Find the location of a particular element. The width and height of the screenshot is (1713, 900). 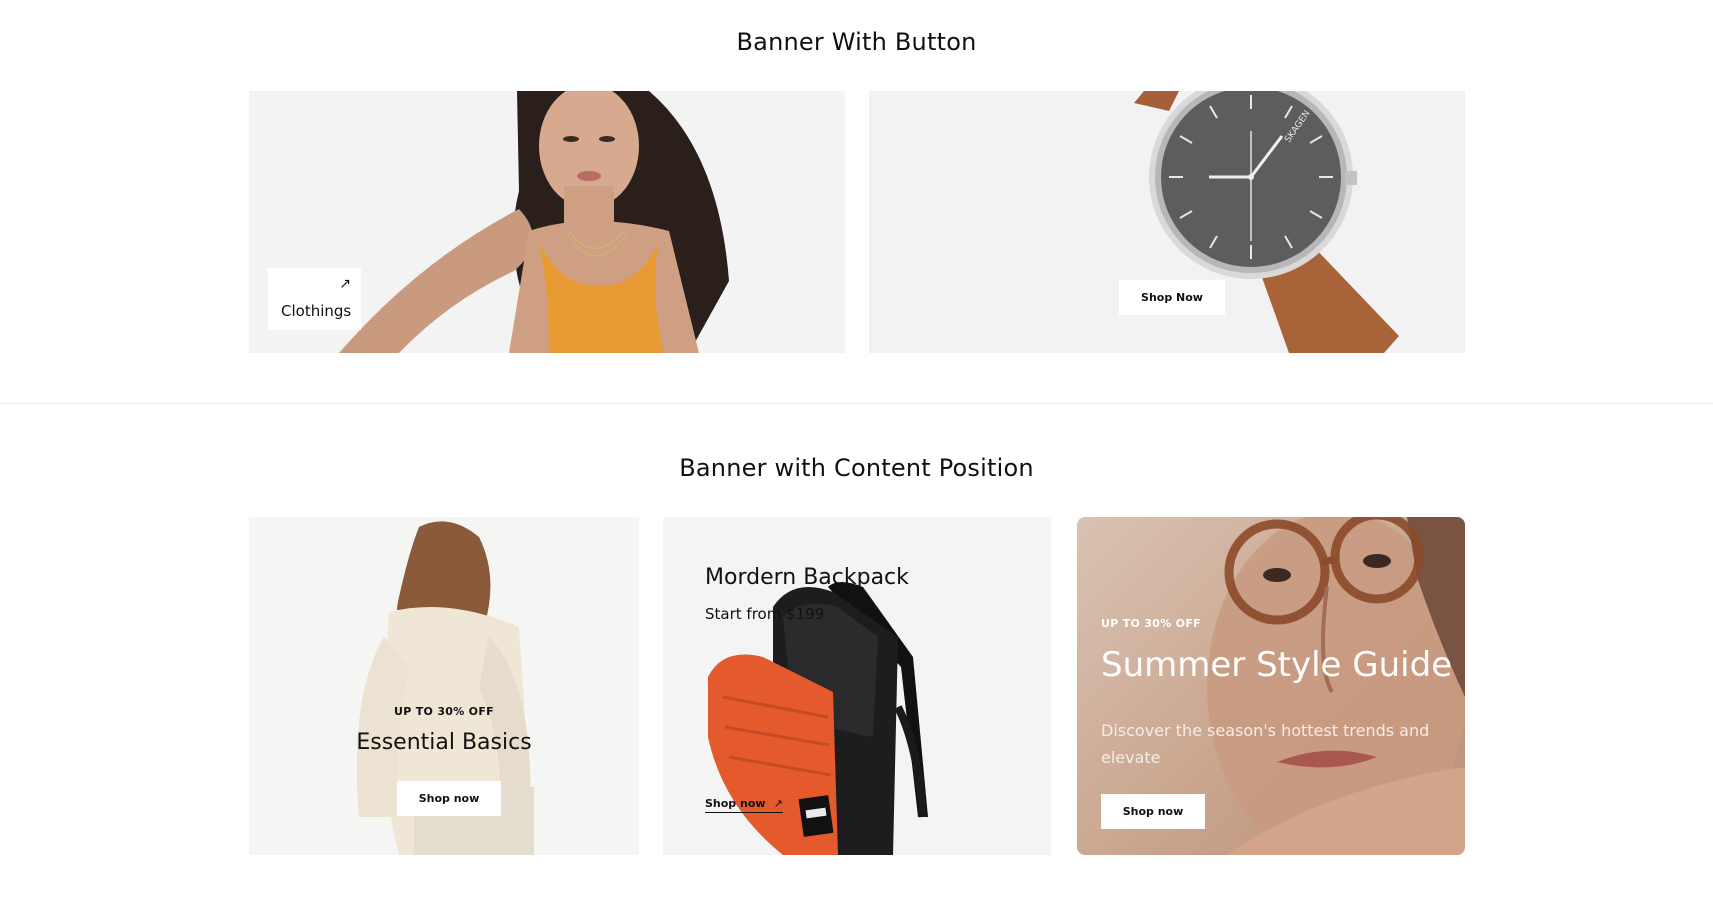

glasses-title: Summer Style Guide is located at coordinates (1277, 665).